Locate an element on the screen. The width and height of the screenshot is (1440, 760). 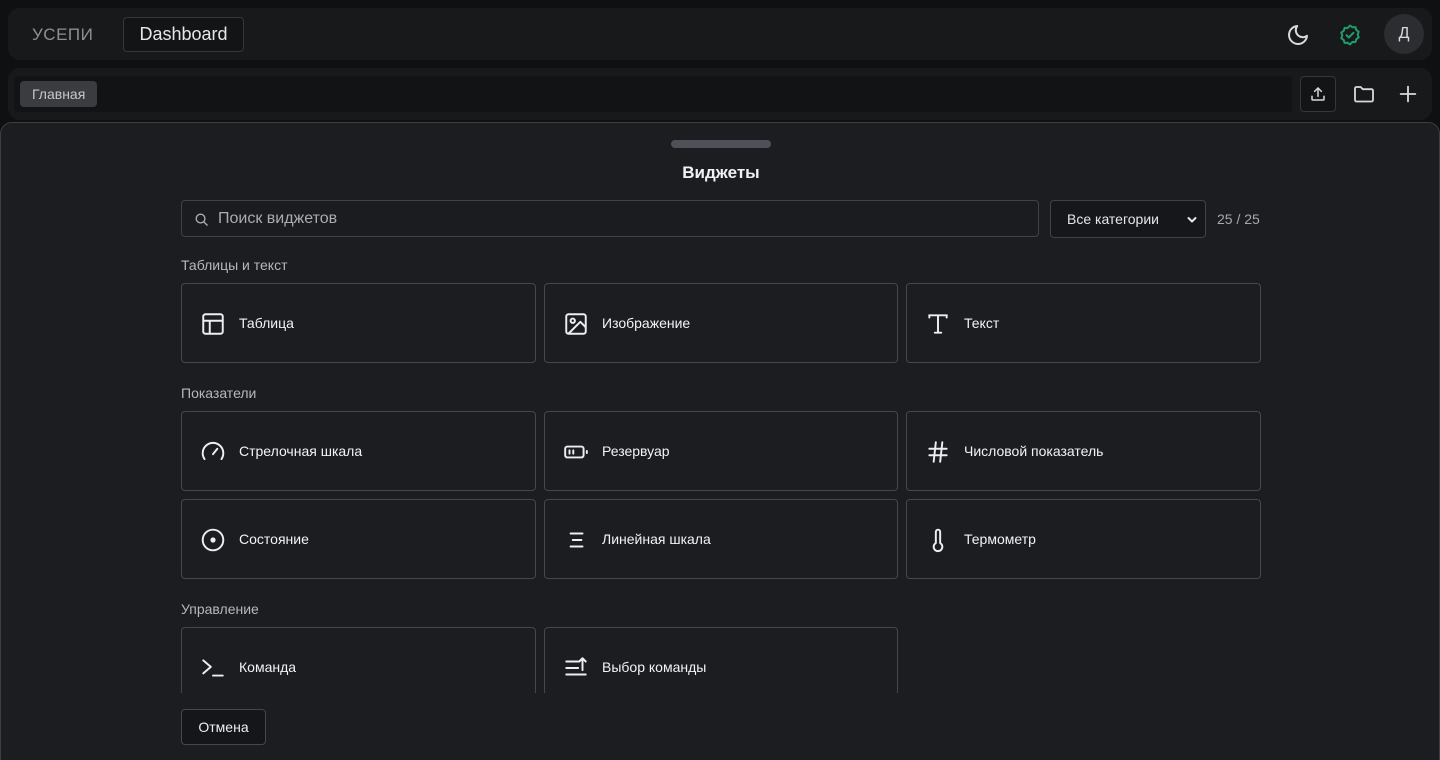
upload-button is located at coordinates (1318, 94).